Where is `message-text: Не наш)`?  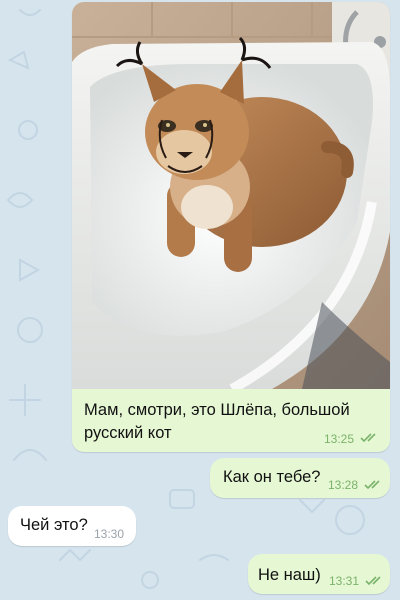
message-text: Не наш) is located at coordinates (289, 575).